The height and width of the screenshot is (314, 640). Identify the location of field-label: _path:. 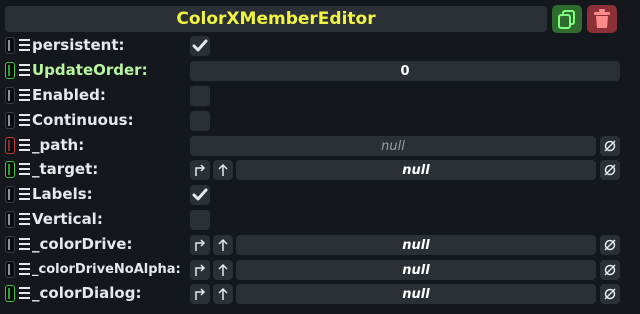
(58, 145).